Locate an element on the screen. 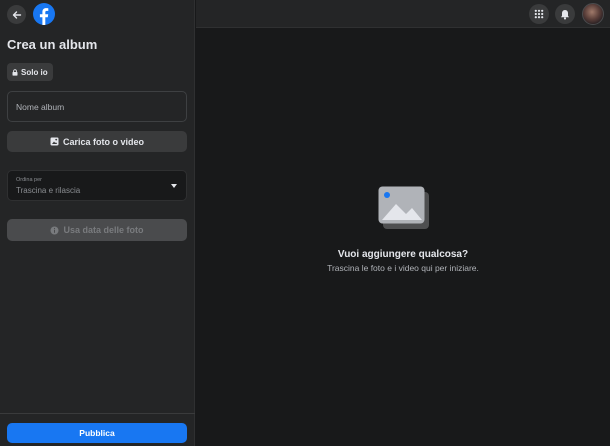 The image size is (610, 446). publish-button: Pubblica is located at coordinates (97, 433).